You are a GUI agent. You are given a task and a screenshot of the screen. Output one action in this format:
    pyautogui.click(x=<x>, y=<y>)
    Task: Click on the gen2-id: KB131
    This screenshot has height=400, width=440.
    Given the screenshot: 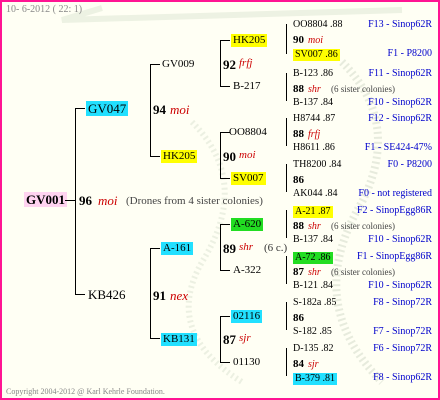 What is the action you would take?
    pyautogui.click(x=179, y=339)
    